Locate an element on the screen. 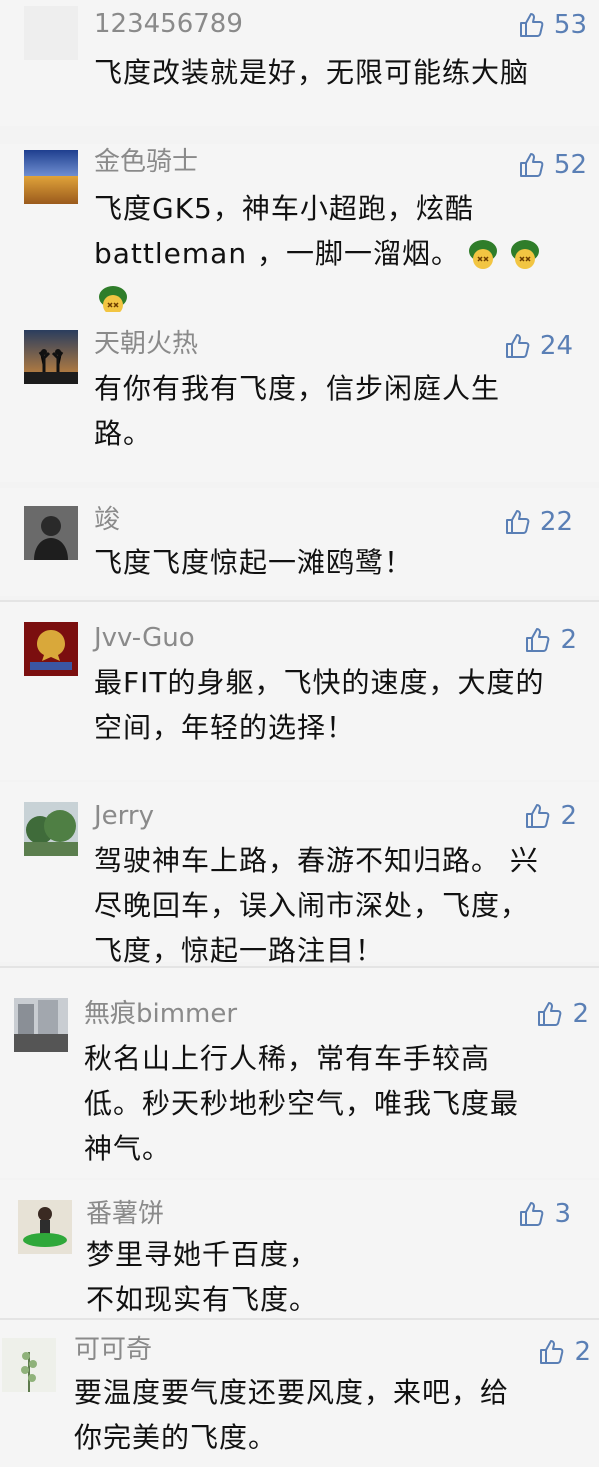 This screenshot has height=1467, width=599. comment-author: 金色骑士 is located at coordinates (146, 162).